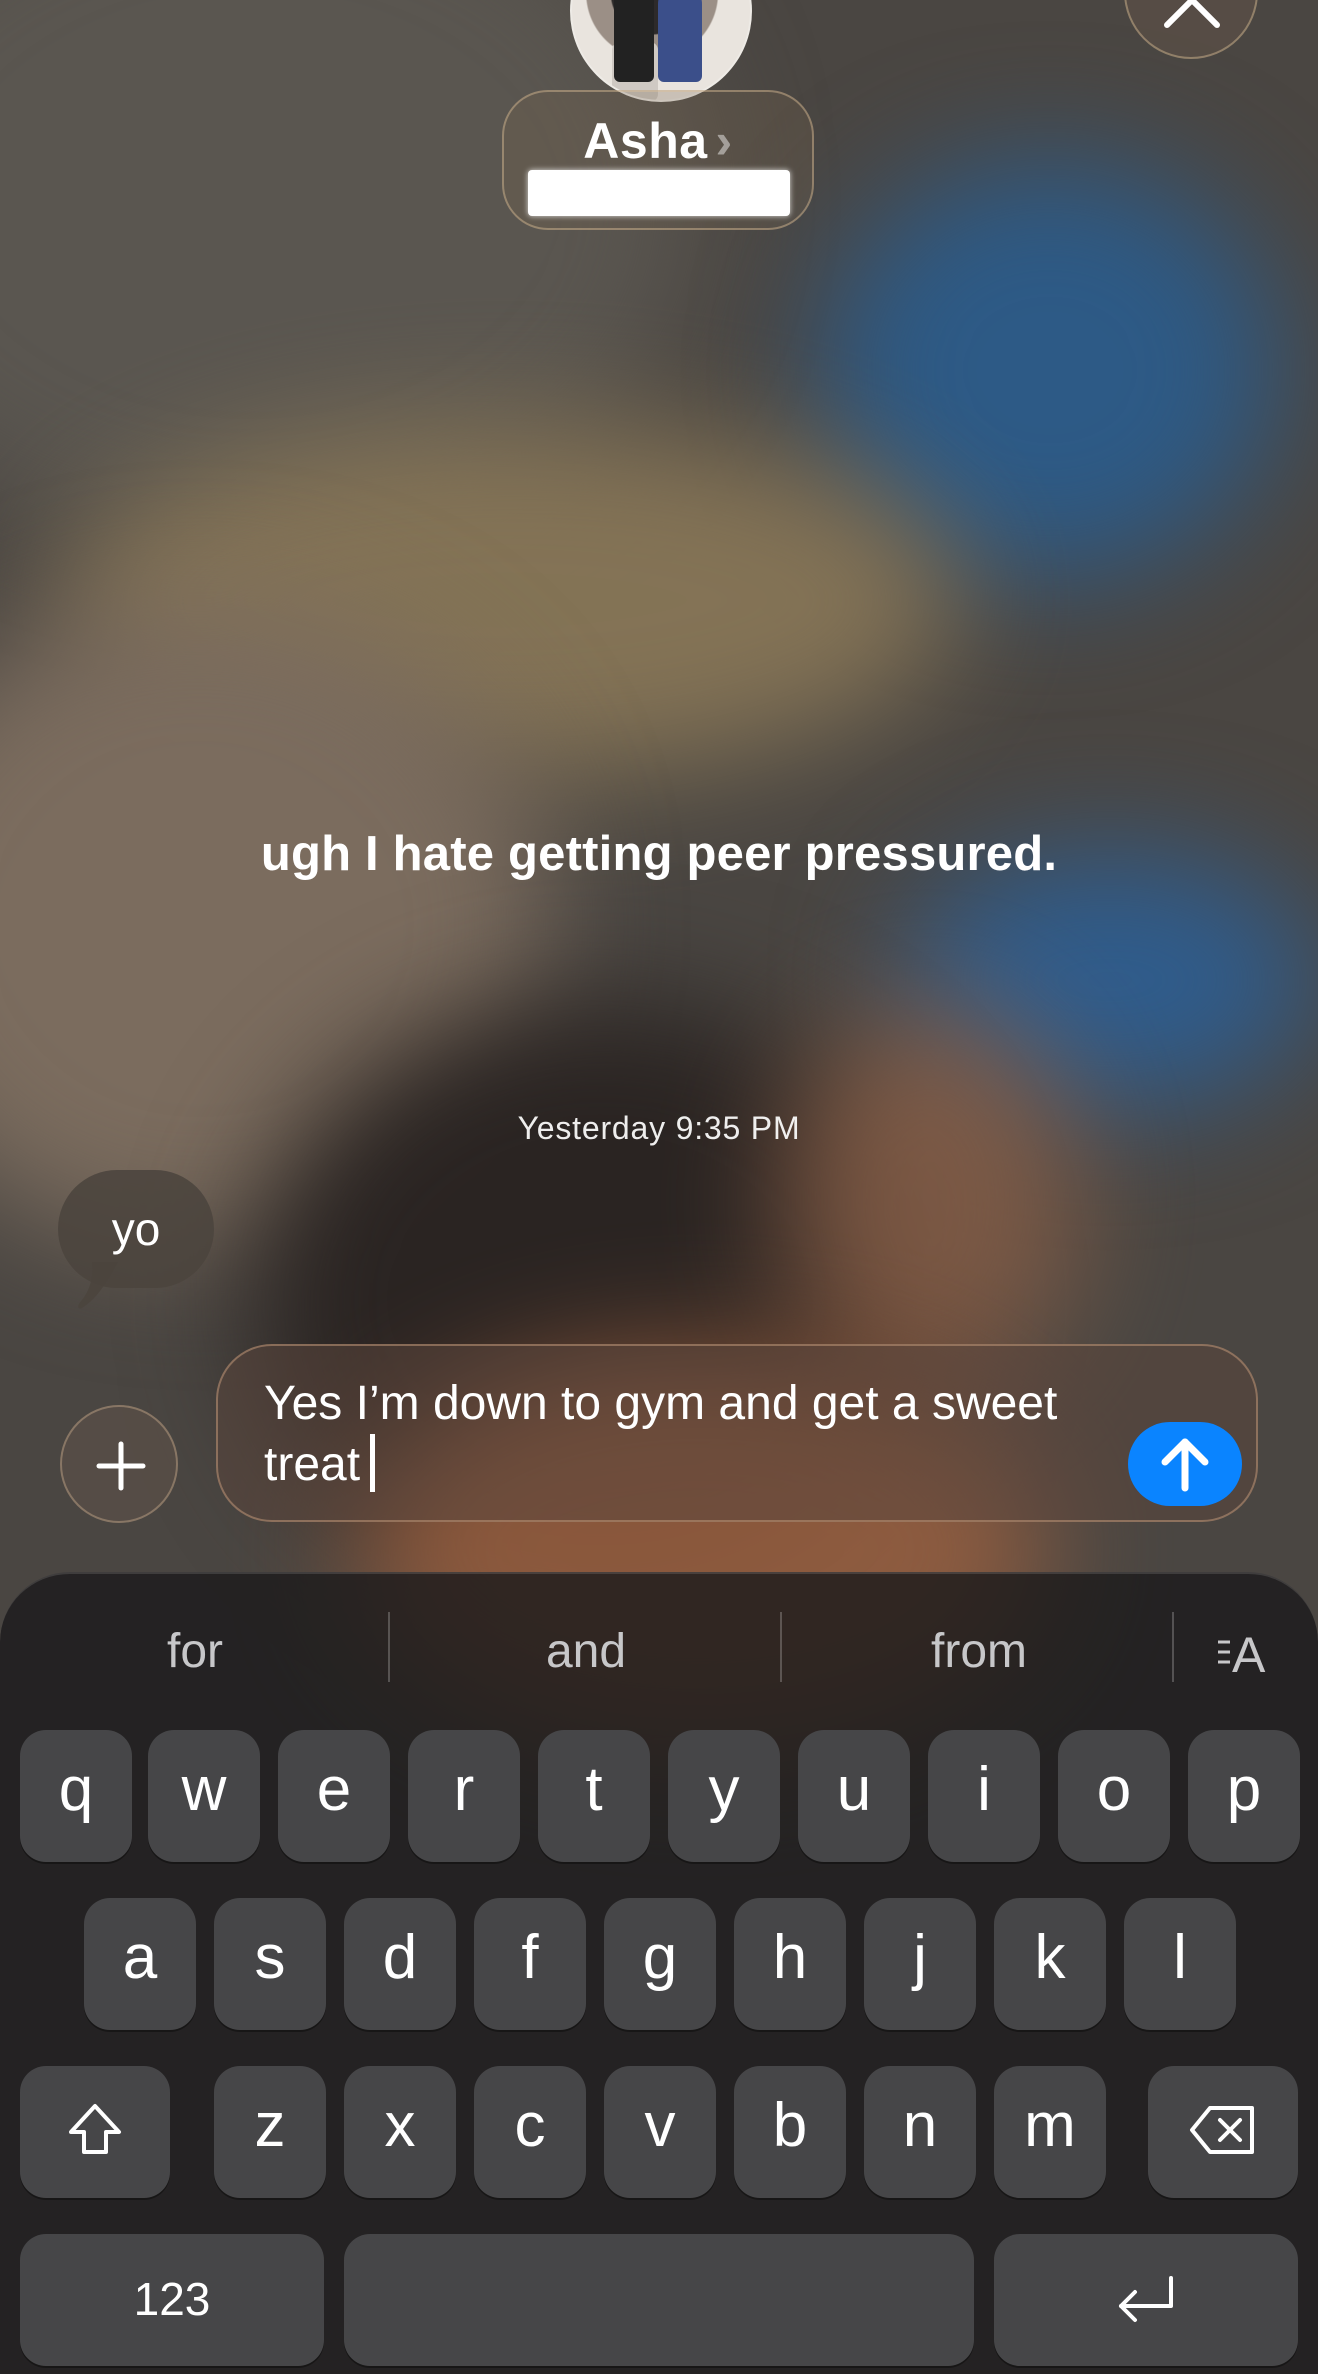  What do you see at coordinates (270, 1964) in the screenshot?
I see `key-s: s` at bounding box center [270, 1964].